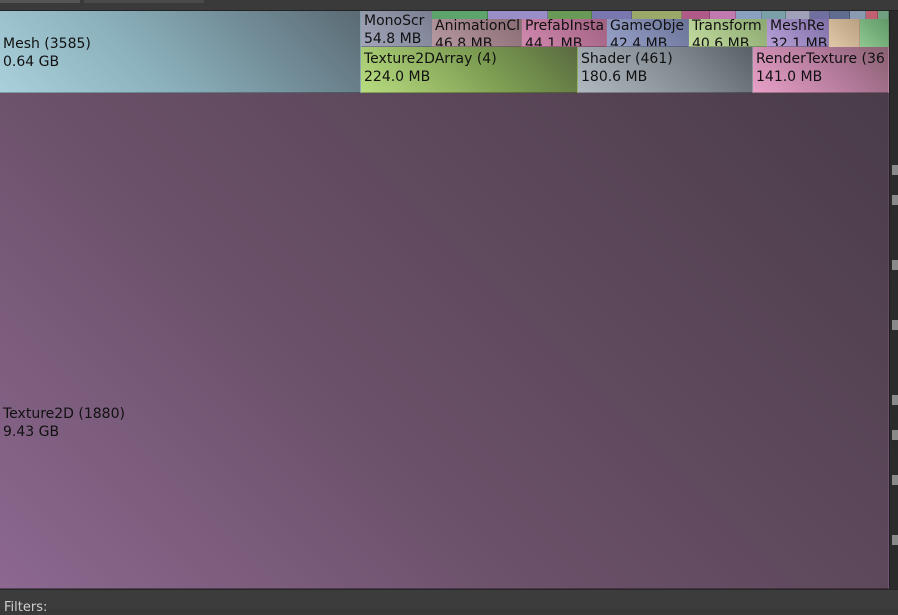  Describe the element at coordinates (397, 77) in the screenshot. I see `cell-size: 224.0 MB` at that location.